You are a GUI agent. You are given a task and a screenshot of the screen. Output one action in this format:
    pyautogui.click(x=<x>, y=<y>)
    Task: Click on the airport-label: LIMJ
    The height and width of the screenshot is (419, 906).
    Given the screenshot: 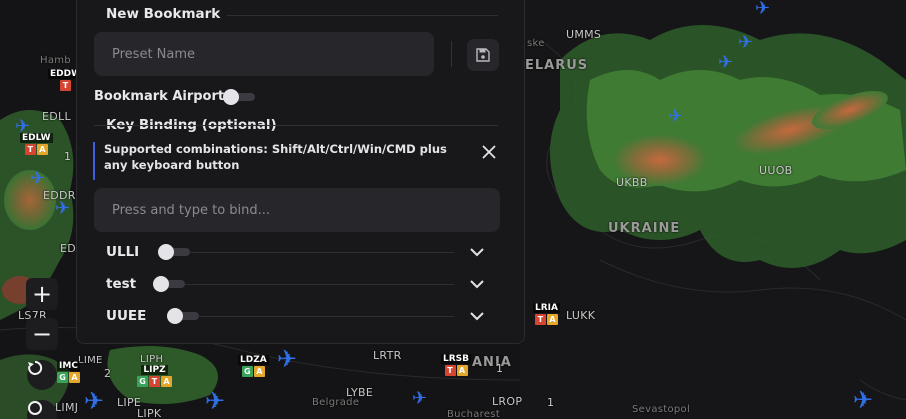 What is the action you would take?
    pyautogui.click(x=66, y=407)
    